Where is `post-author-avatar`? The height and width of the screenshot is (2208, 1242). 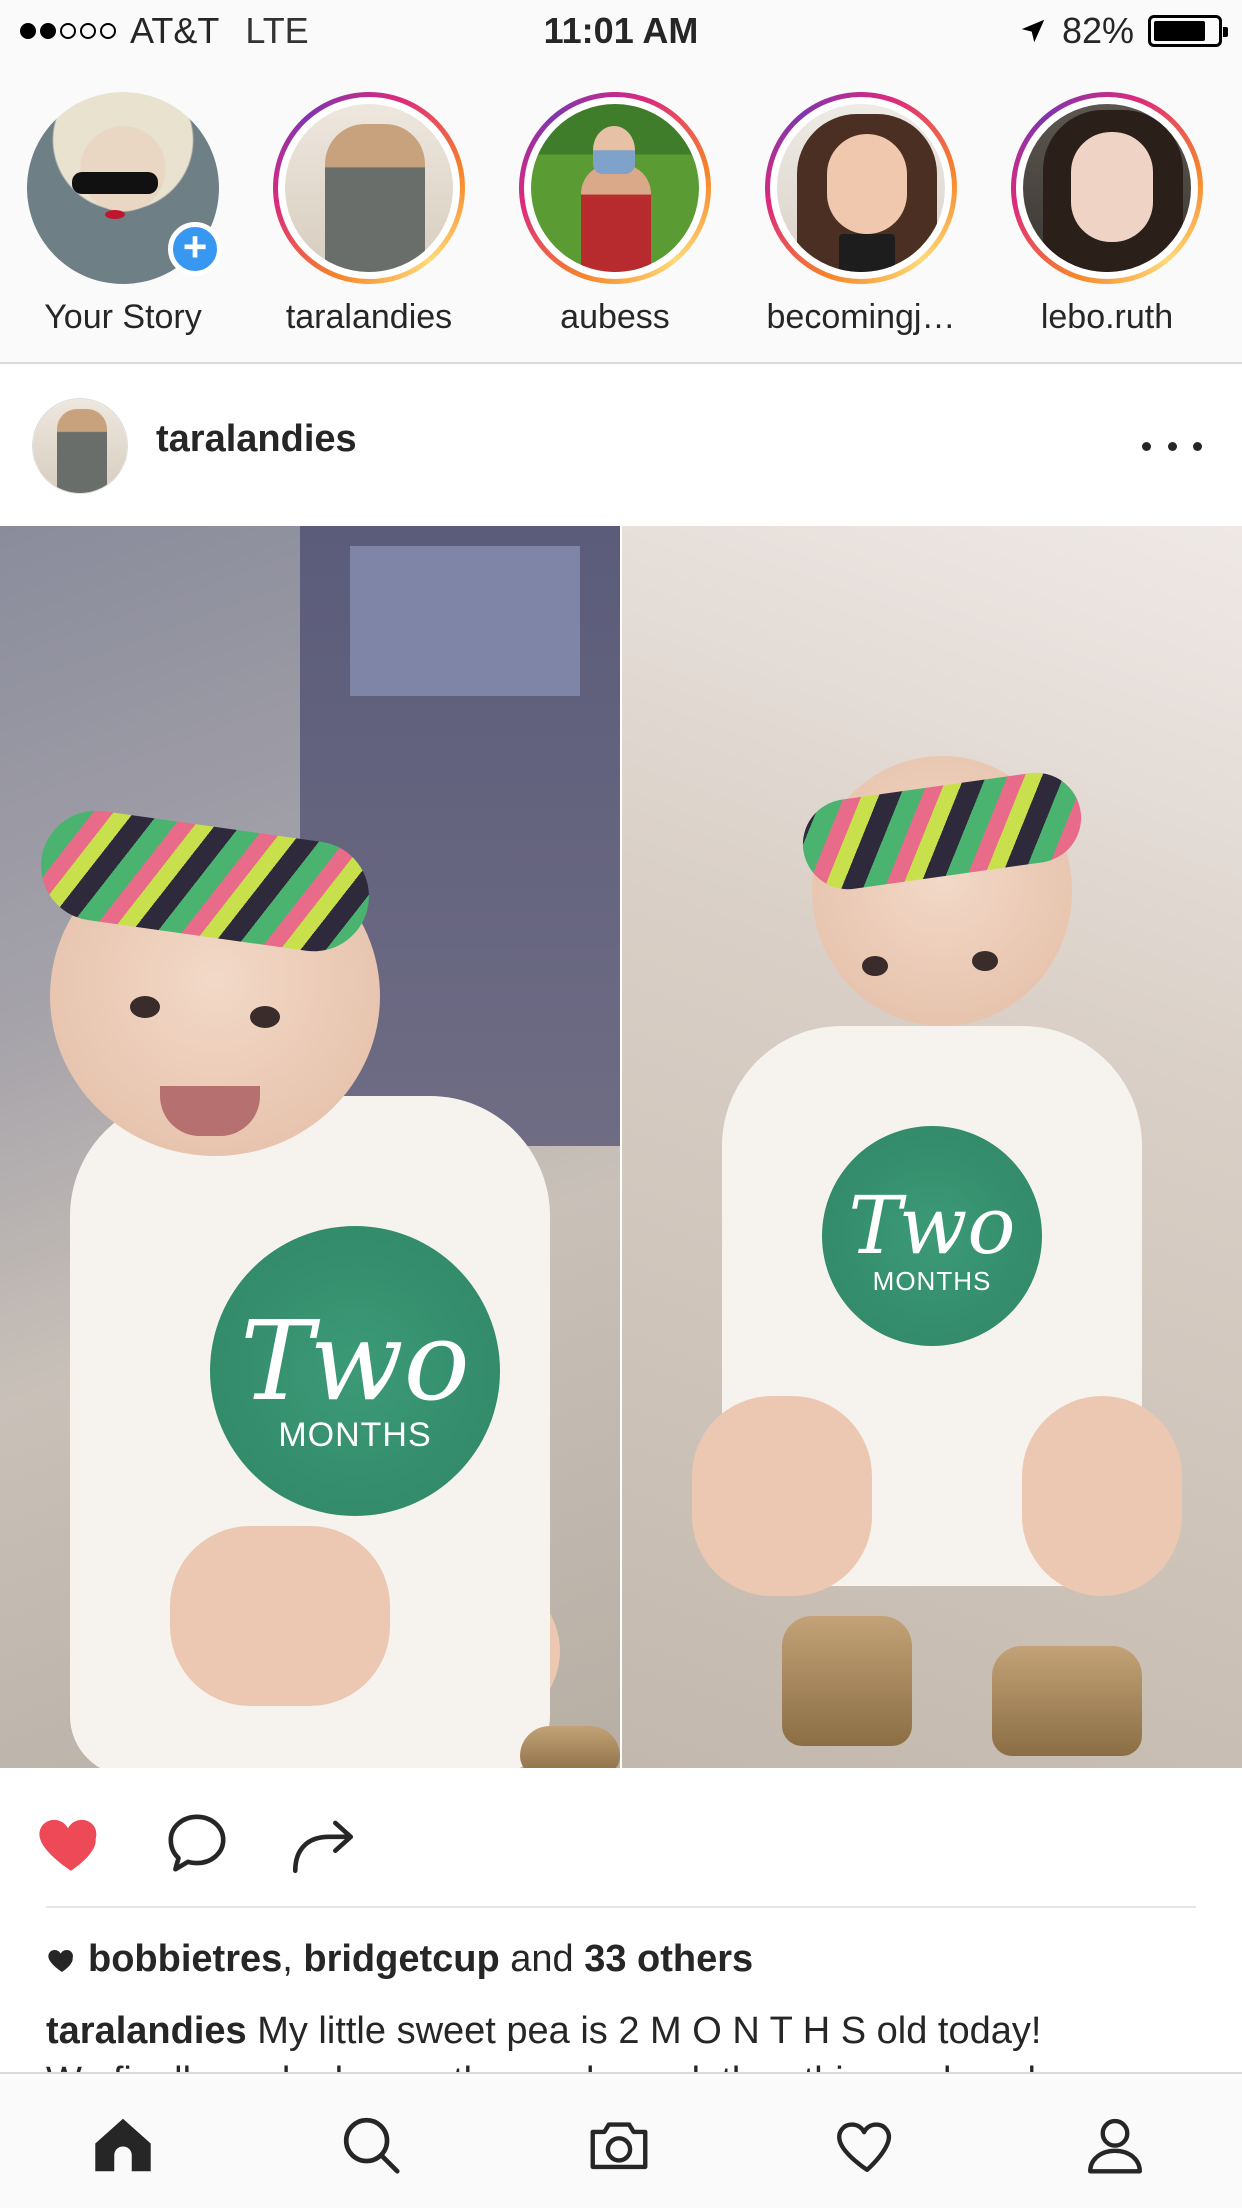 post-author-avatar is located at coordinates (80, 446).